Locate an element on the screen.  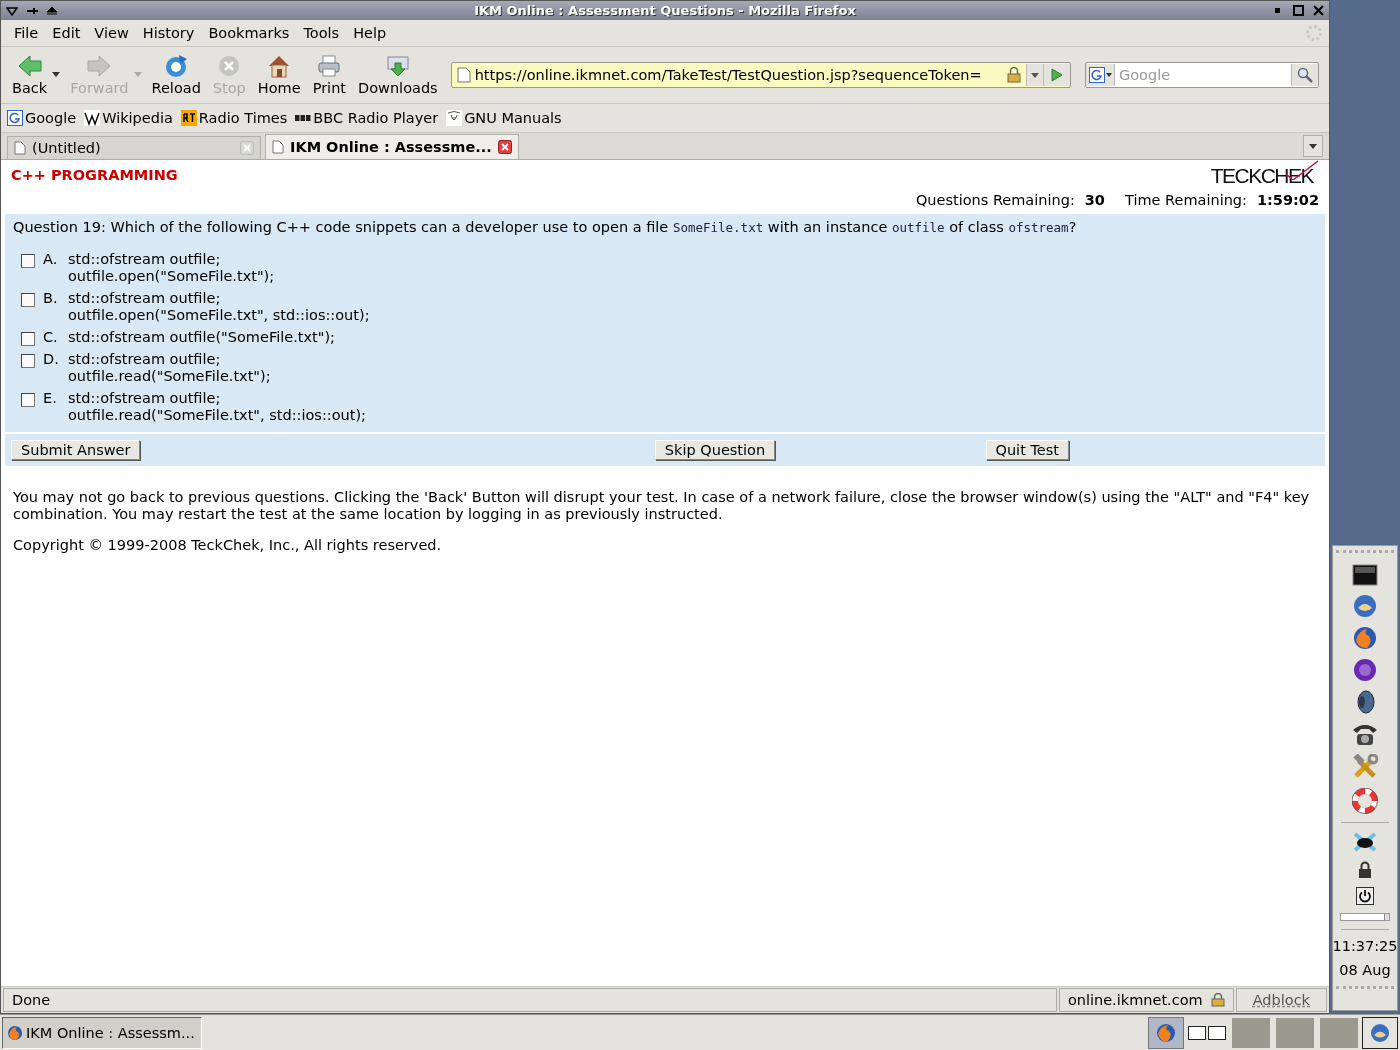
menu-item: View is located at coordinates (111, 33).